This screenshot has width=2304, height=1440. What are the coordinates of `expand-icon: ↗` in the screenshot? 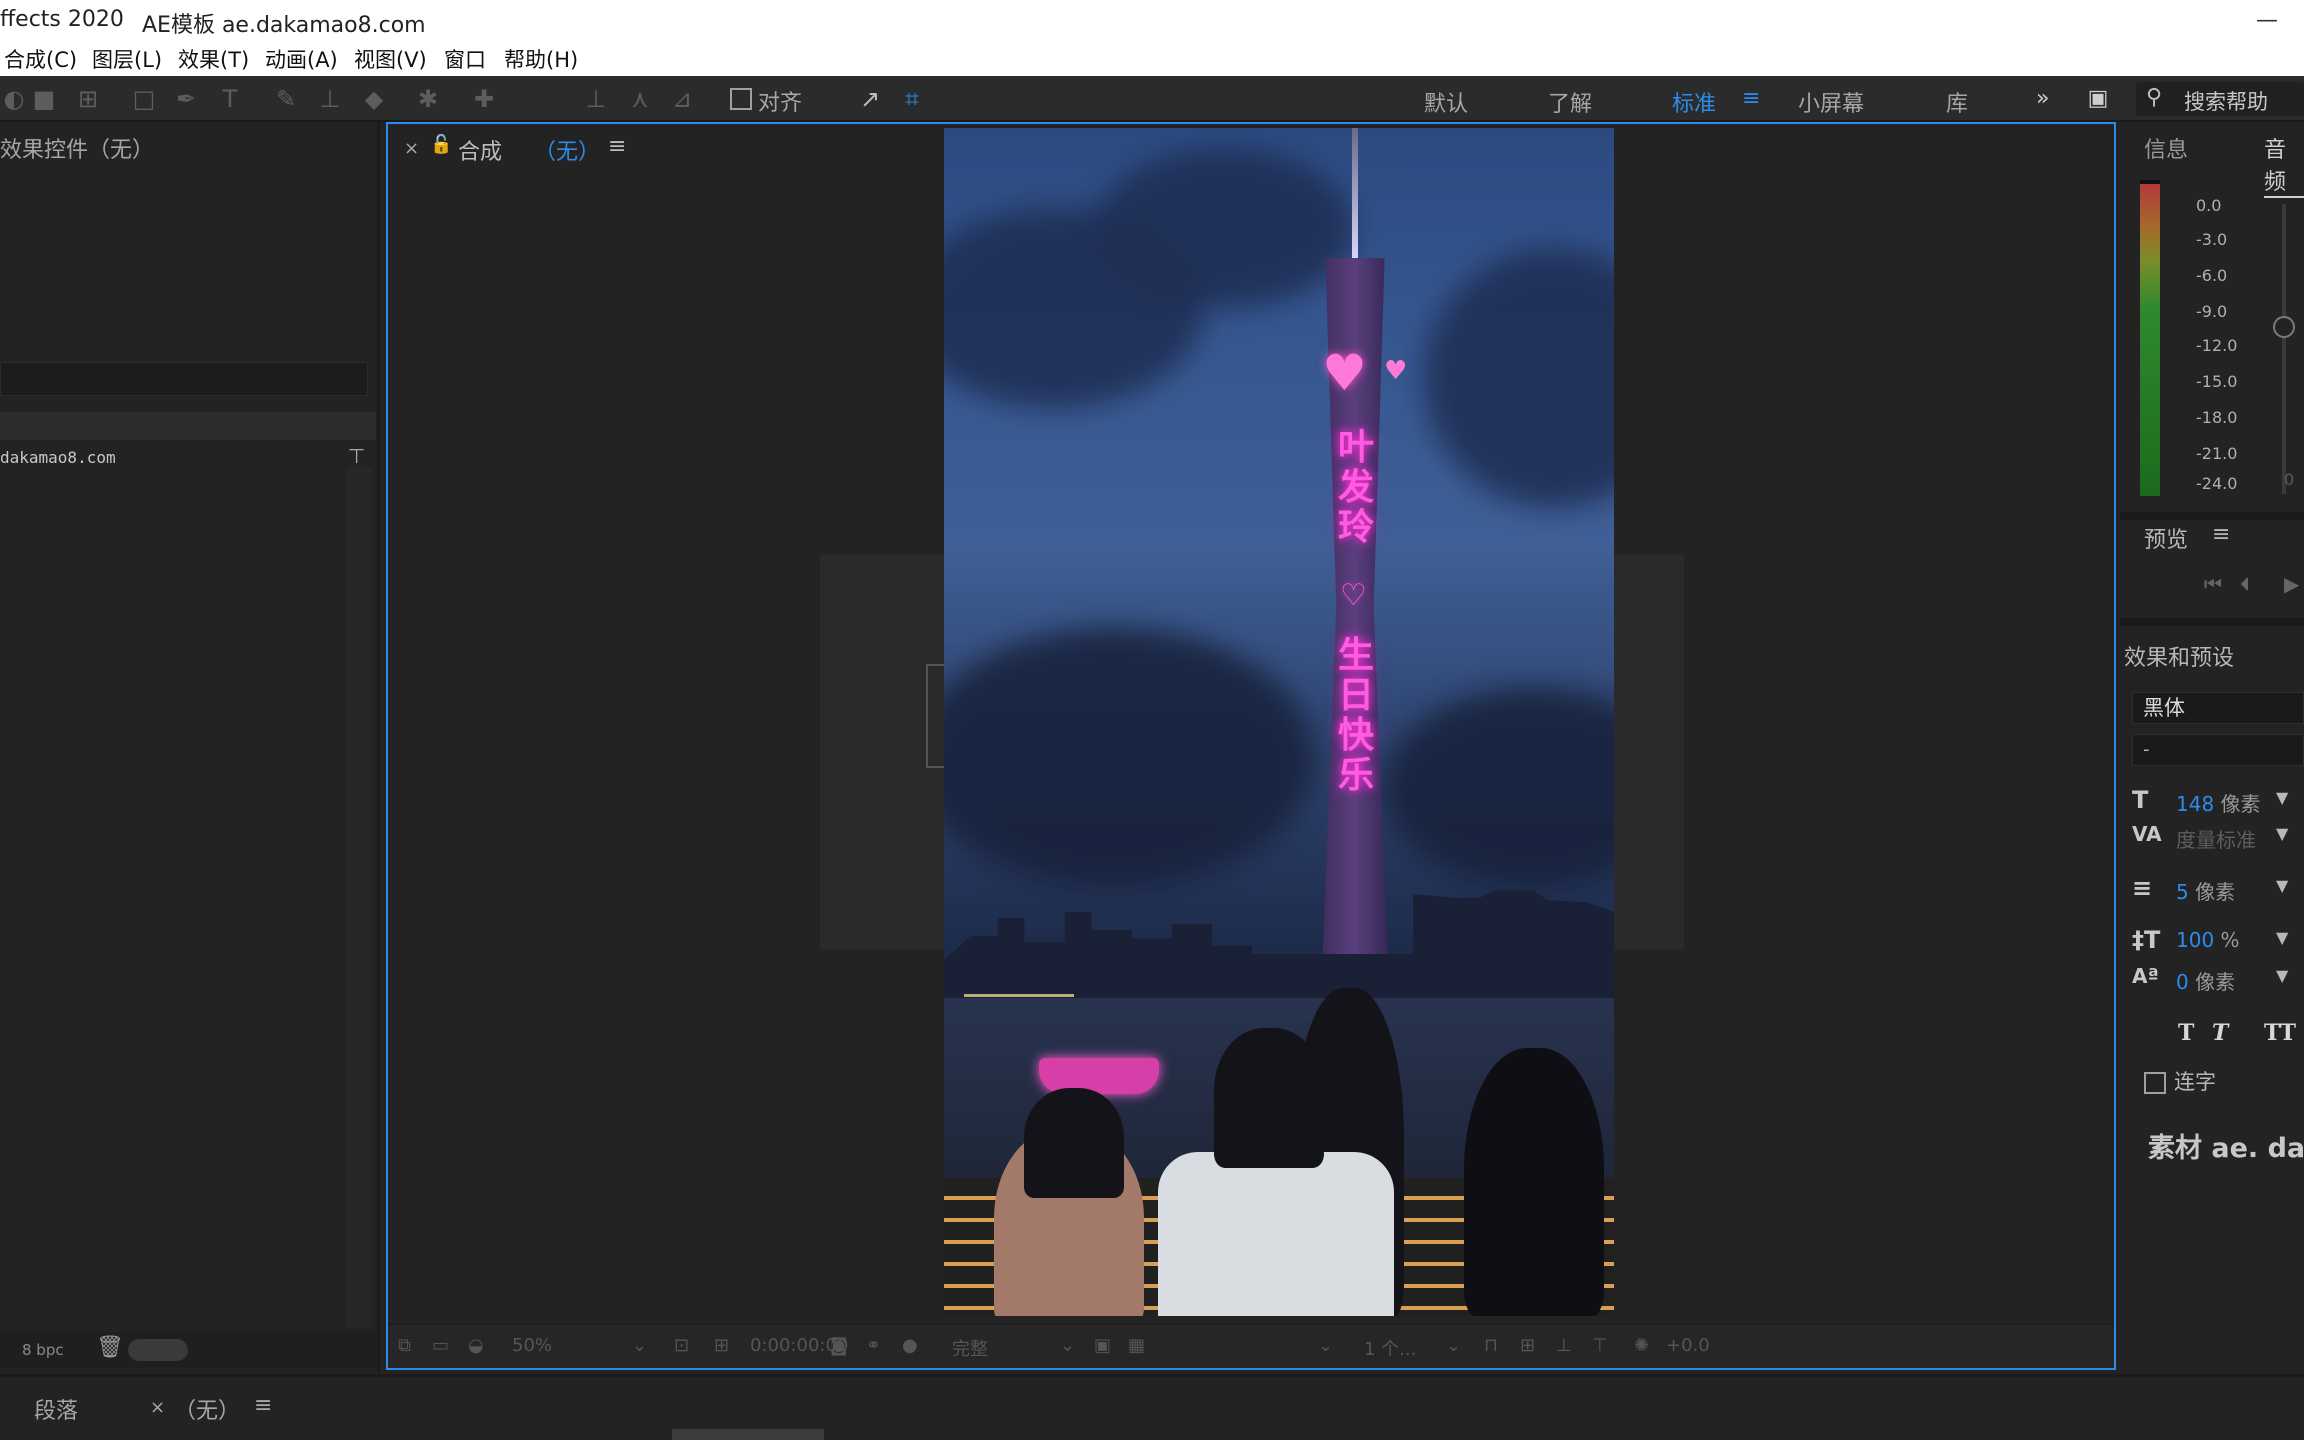 It's located at (870, 99).